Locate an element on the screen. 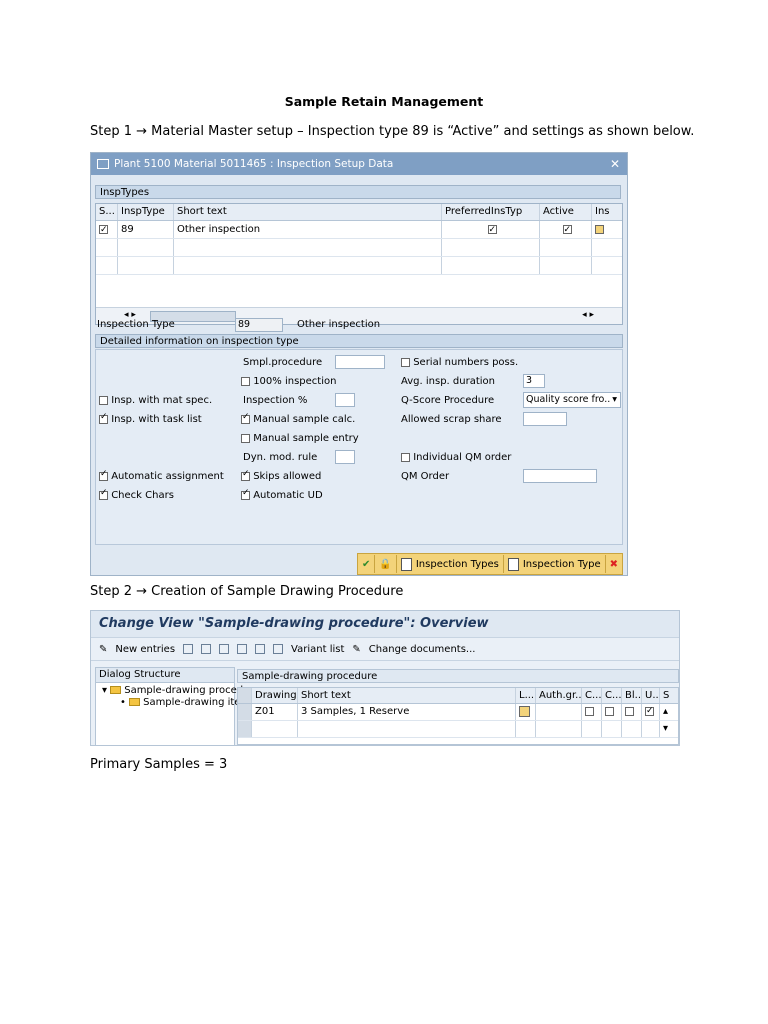  preferred-checkbox is located at coordinates (492, 230).